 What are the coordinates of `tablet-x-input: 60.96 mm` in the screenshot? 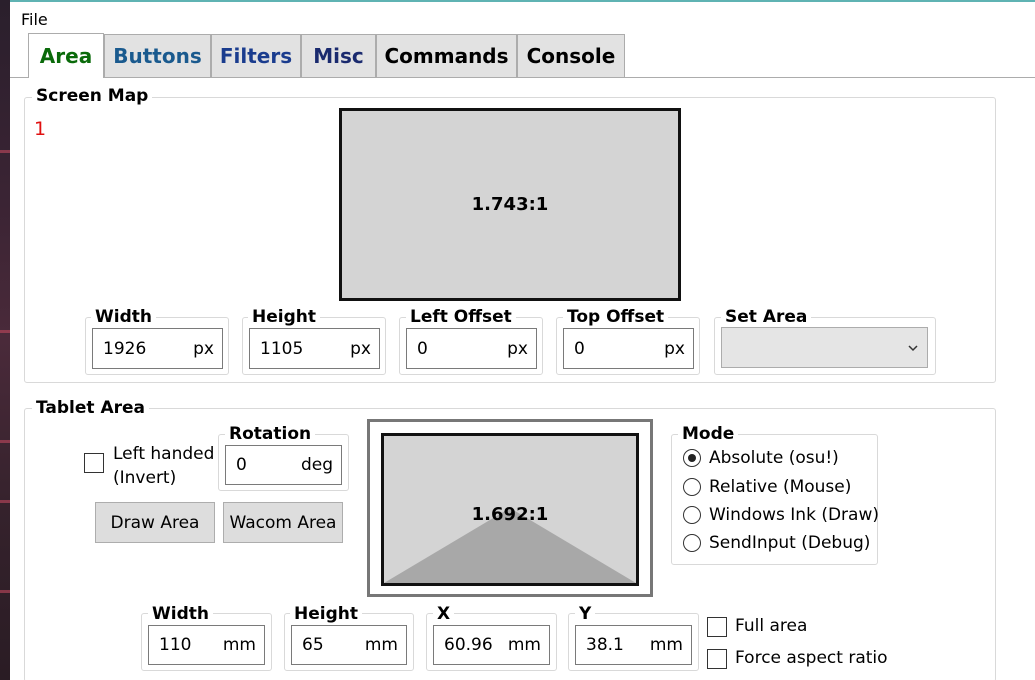 It's located at (491, 645).